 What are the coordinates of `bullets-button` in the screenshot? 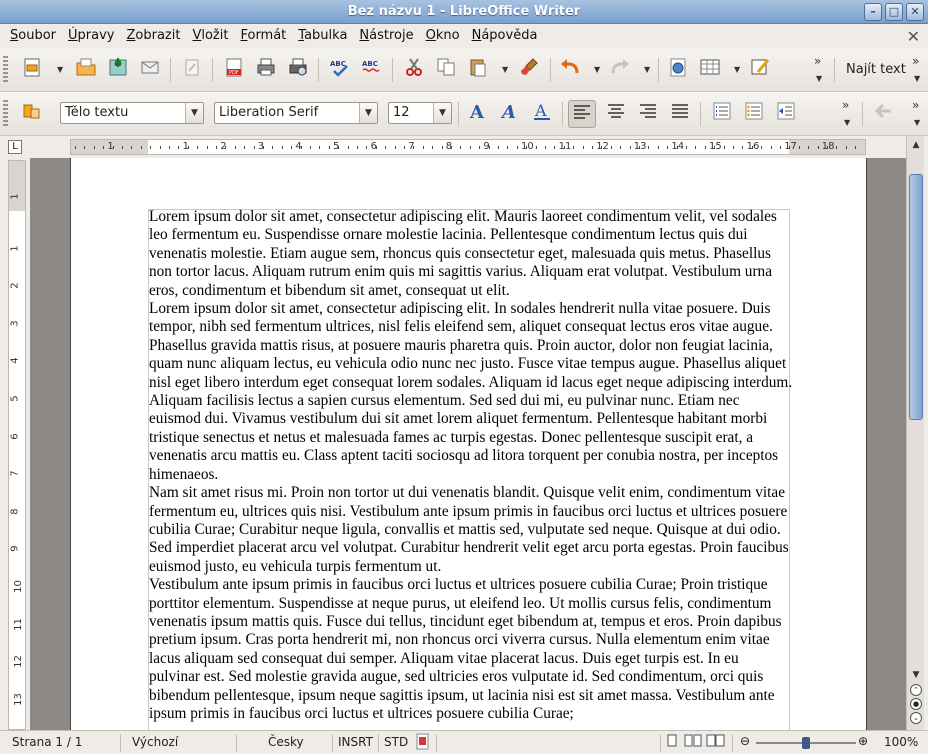 It's located at (754, 114).